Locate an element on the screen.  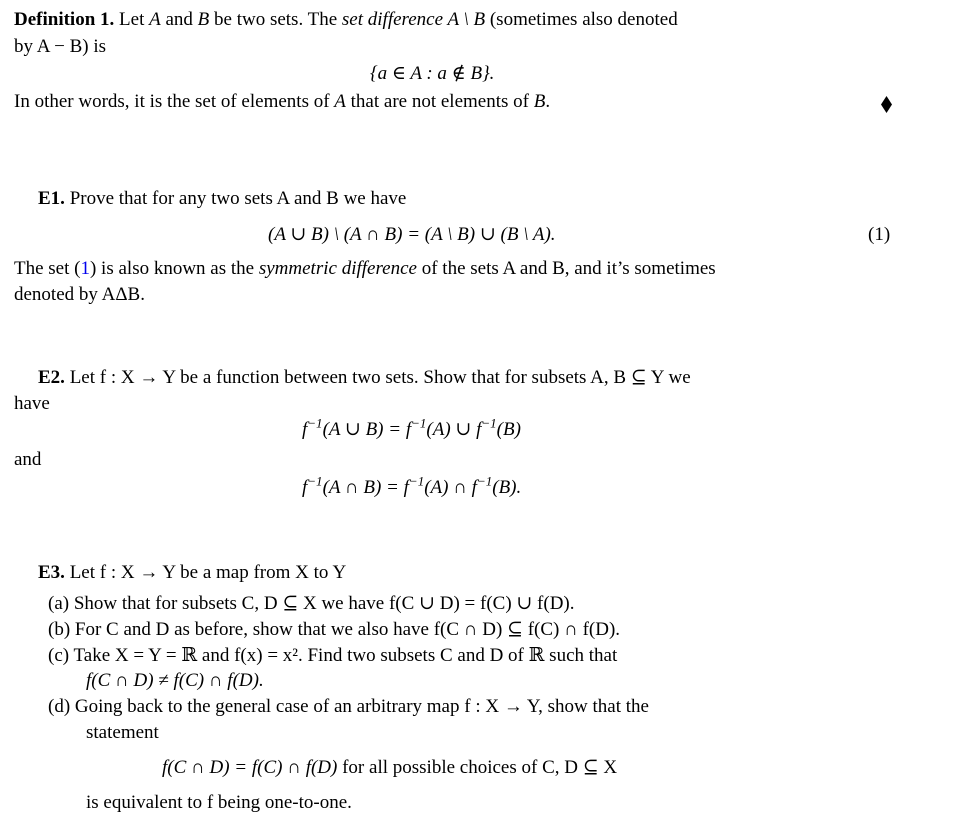
e1-label: E1. is located at coordinates (51, 198).